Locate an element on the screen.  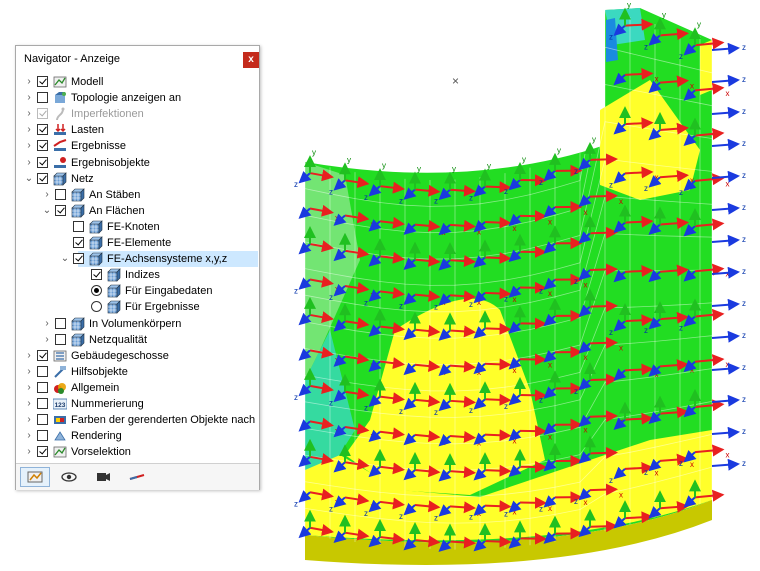
tree-item: FE-Knoten is located at coordinates (137, 227).